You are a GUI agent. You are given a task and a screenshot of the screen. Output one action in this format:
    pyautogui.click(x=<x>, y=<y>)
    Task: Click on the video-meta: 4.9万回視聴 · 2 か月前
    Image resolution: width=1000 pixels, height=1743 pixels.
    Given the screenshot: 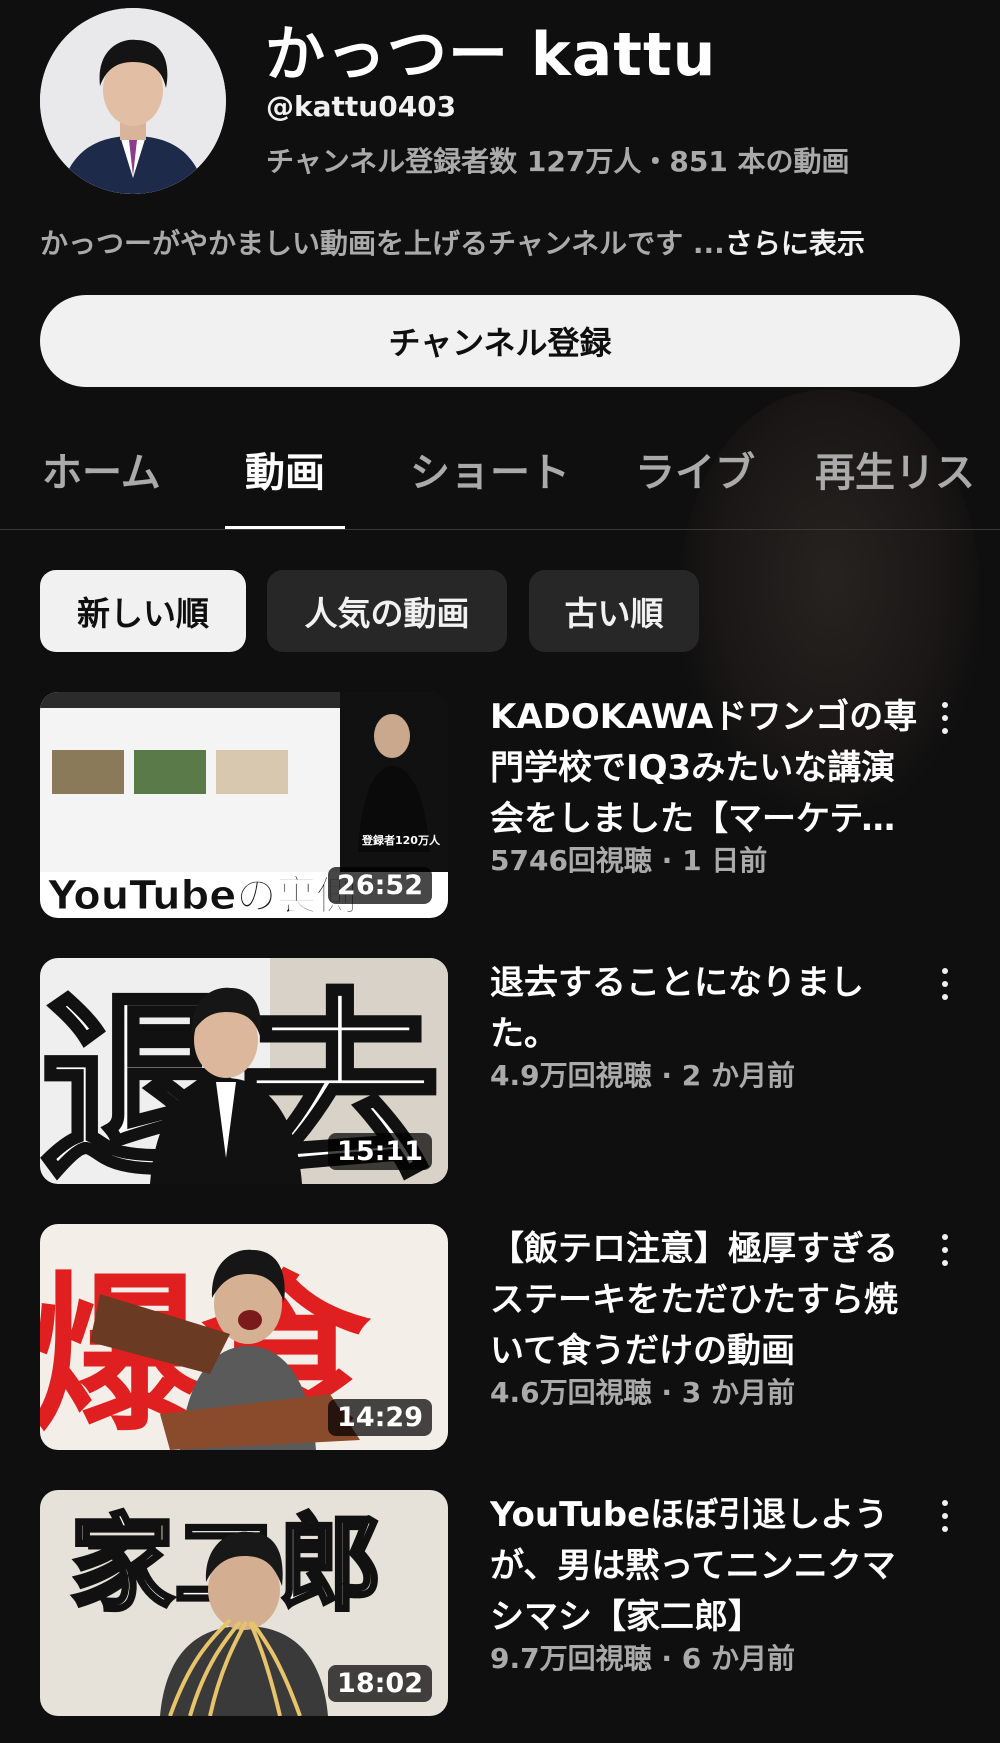 What is the action you would take?
    pyautogui.click(x=642, y=1075)
    